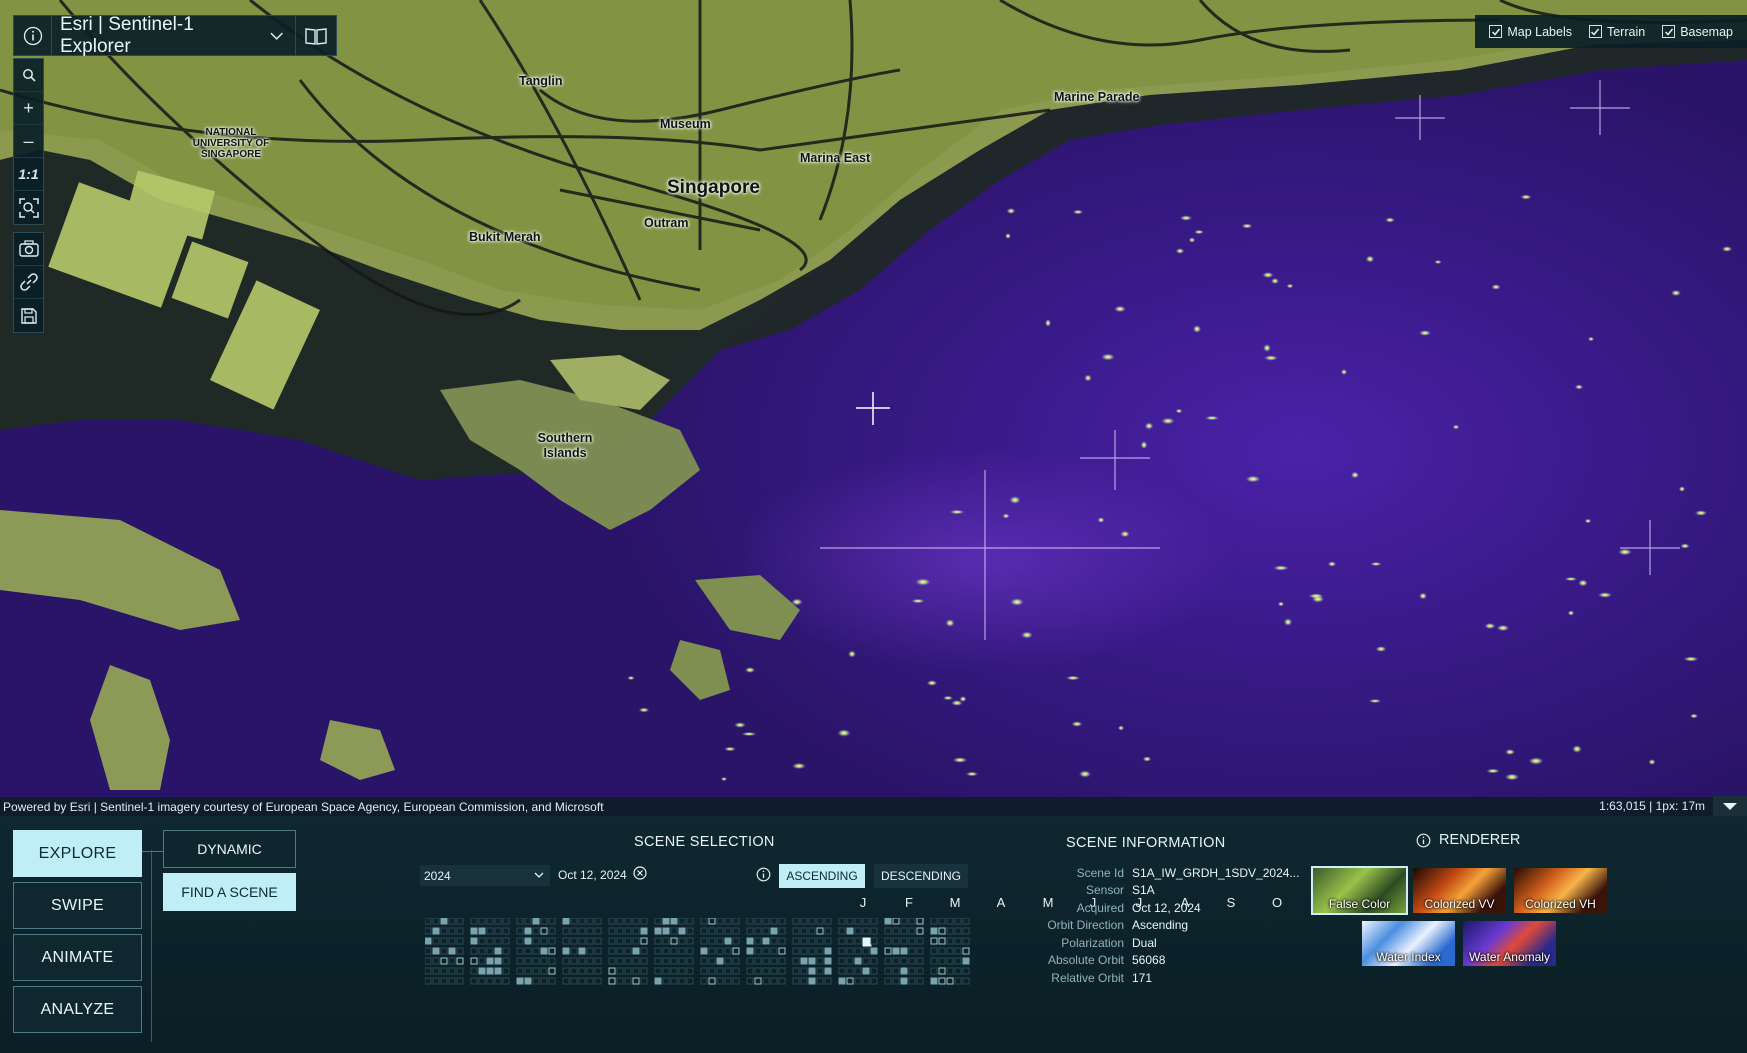 The height and width of the screenshot is (1053, 1747). I want to click on ascending-button: ASCENDING, so click(822, 876).